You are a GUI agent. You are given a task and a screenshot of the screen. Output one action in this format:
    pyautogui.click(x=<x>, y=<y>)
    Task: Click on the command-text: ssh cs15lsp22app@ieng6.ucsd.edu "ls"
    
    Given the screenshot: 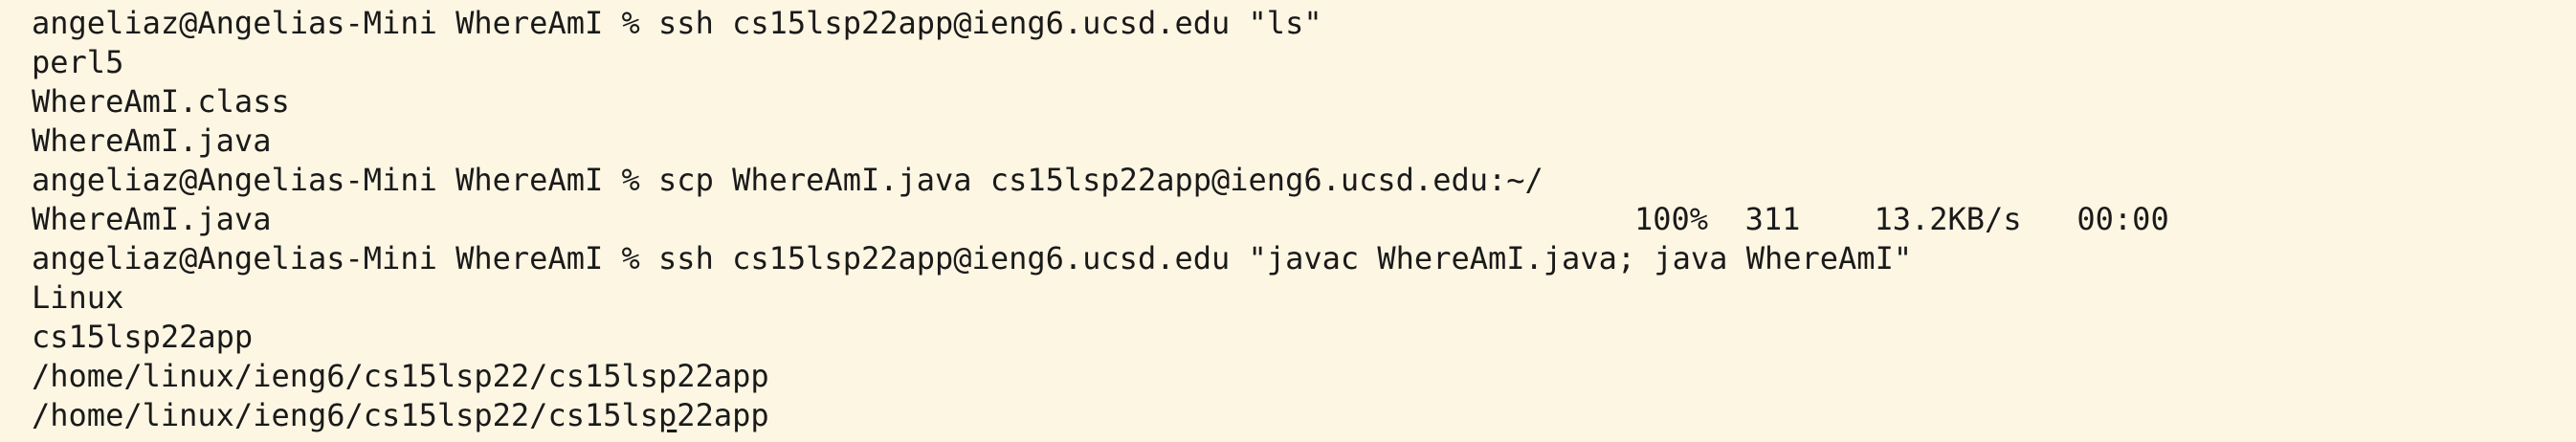 What is the action you would take?
    pyautogui.click(x=990, y=23)
    